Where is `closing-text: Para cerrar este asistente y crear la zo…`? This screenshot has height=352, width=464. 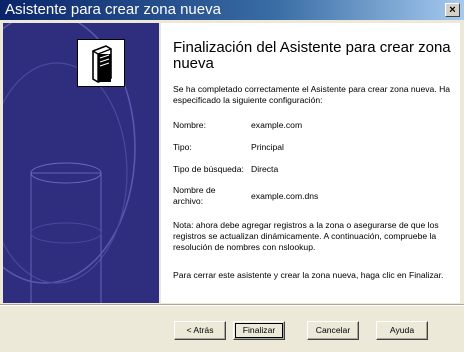
closing-text: Para cerrar este asistente y crear la zo… is located at coordinates (308, 275).